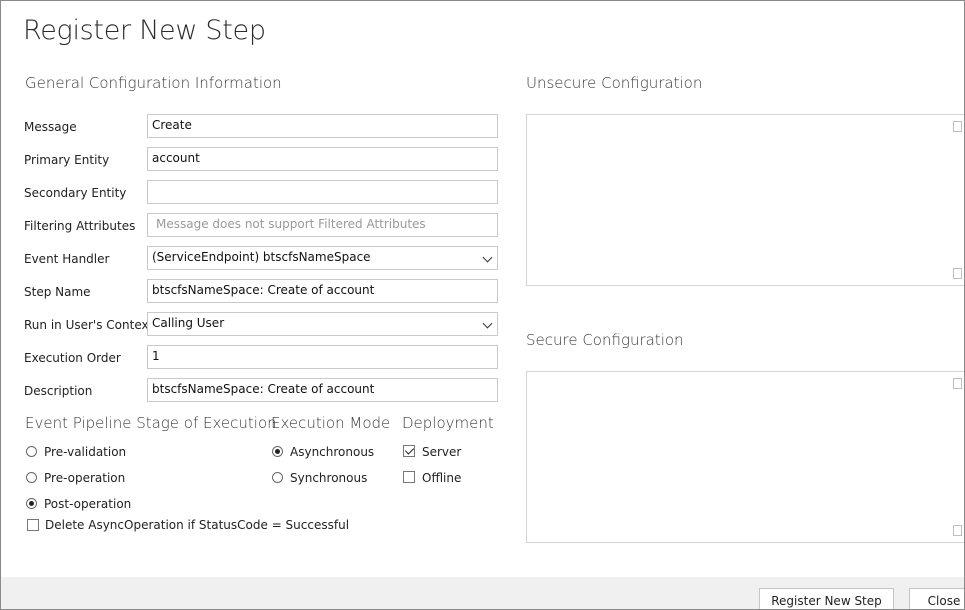  Describe the element at coordinates (85, 478) in the screenshot. I see `pre-operation-label: Pre-operation` at that location.